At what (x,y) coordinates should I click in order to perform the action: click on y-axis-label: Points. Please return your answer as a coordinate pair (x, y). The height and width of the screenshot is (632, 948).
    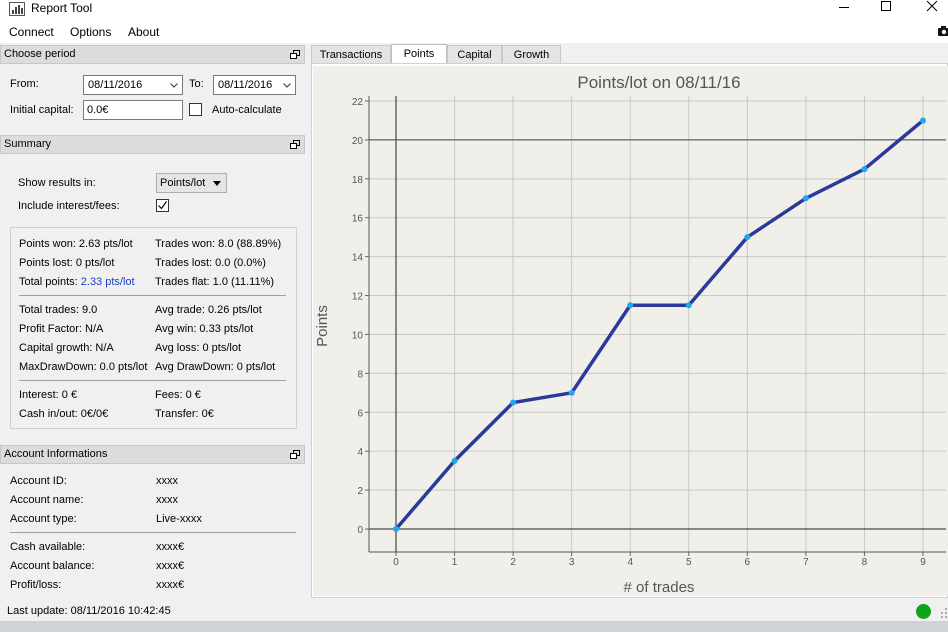
    Looking at the image, I should click on (322, 326).